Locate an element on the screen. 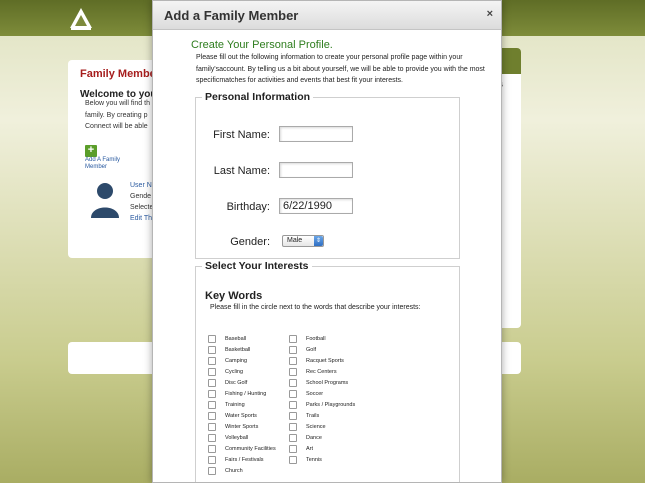 Image resolution: width=645 pixels, height=483 pixels. birthday-row: Birthday: is located at coordinates (326, 208).